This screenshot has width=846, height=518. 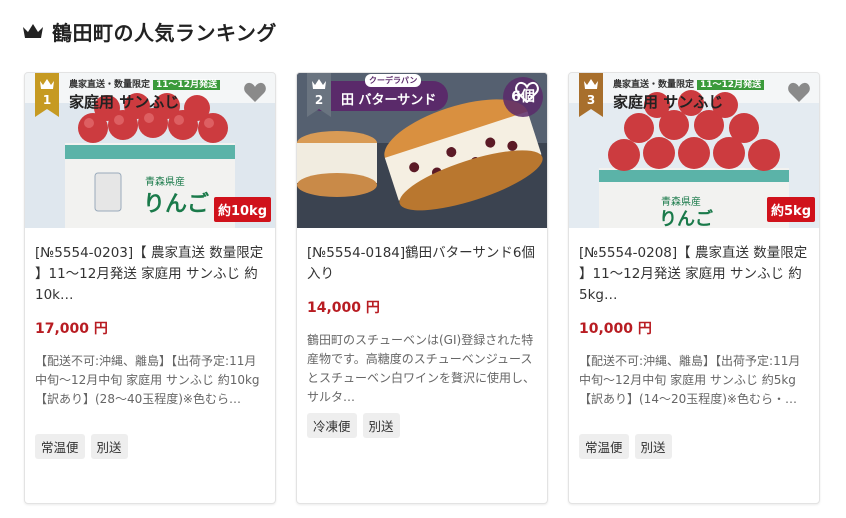 I want to click on rank-number: 2, so click(x=319, y=100).